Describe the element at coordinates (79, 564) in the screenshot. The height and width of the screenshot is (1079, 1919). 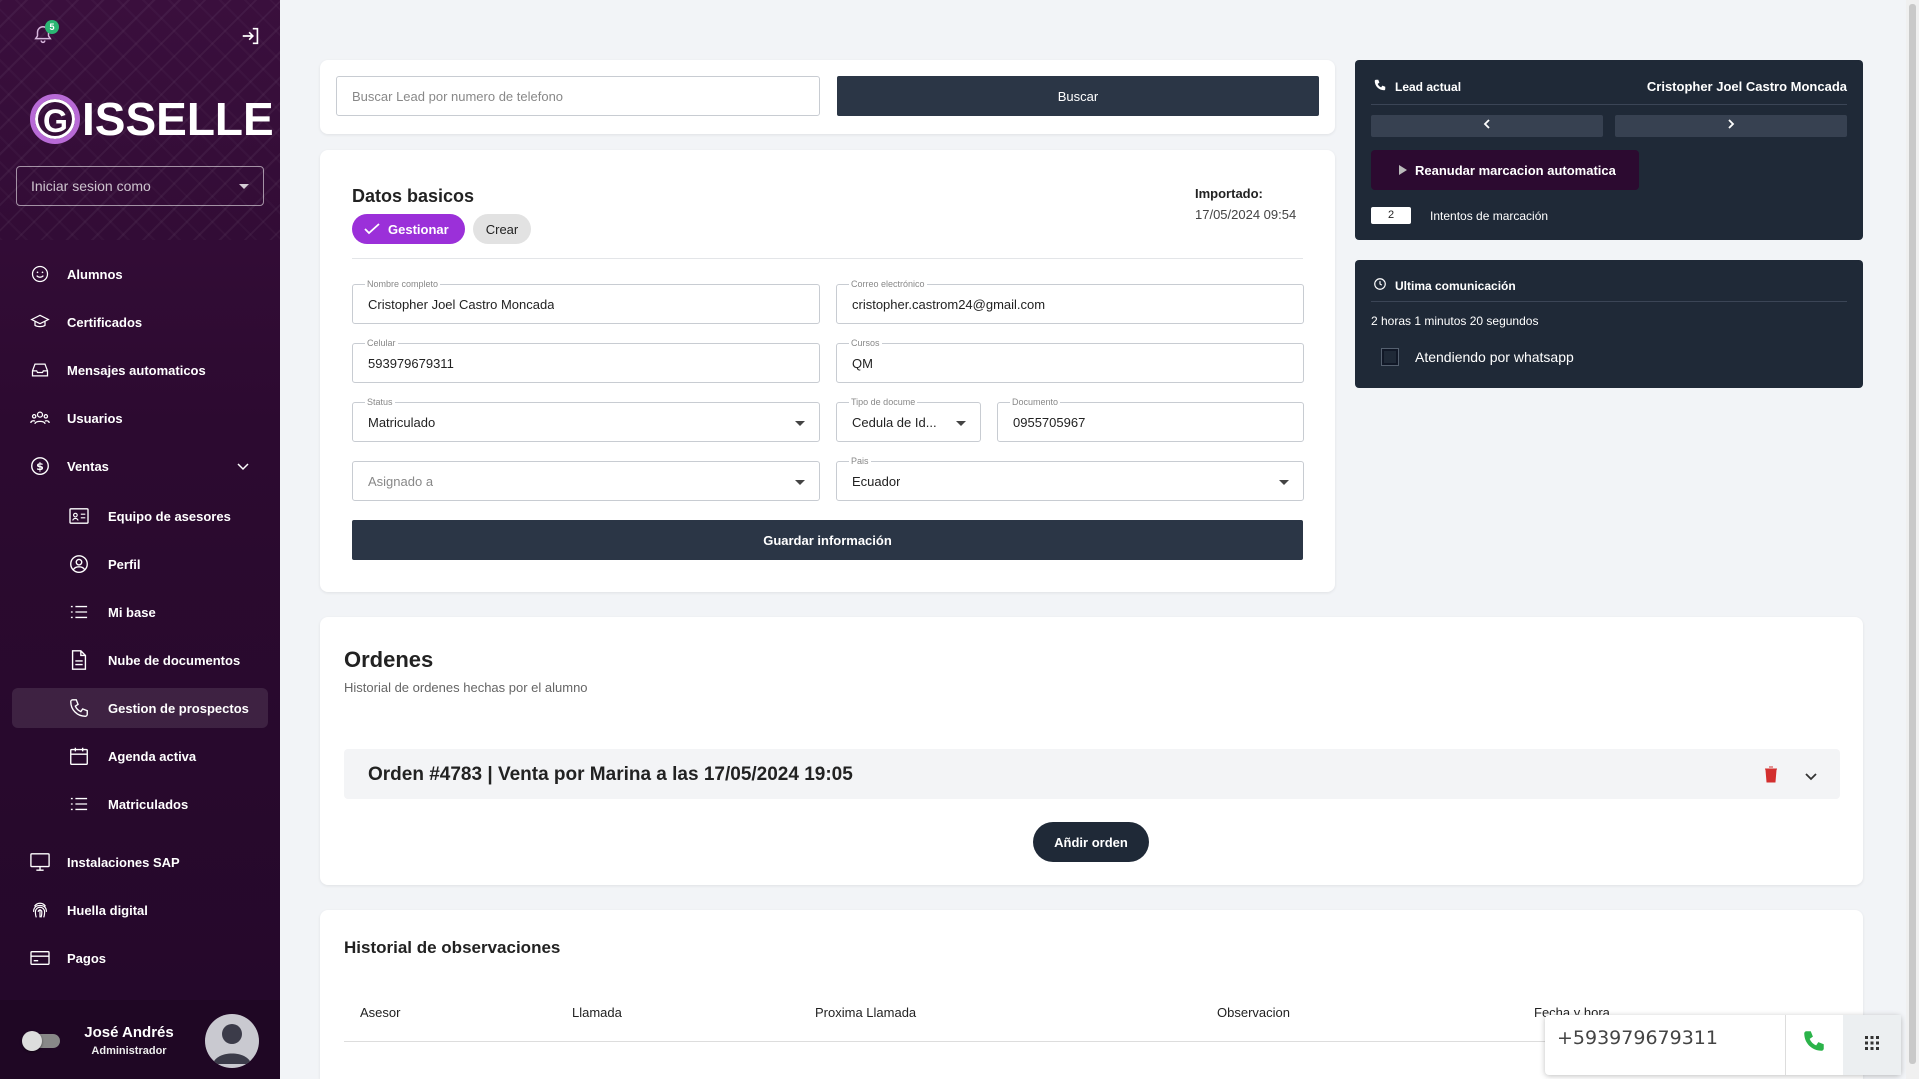
I see `user-circle-icon` at that location.